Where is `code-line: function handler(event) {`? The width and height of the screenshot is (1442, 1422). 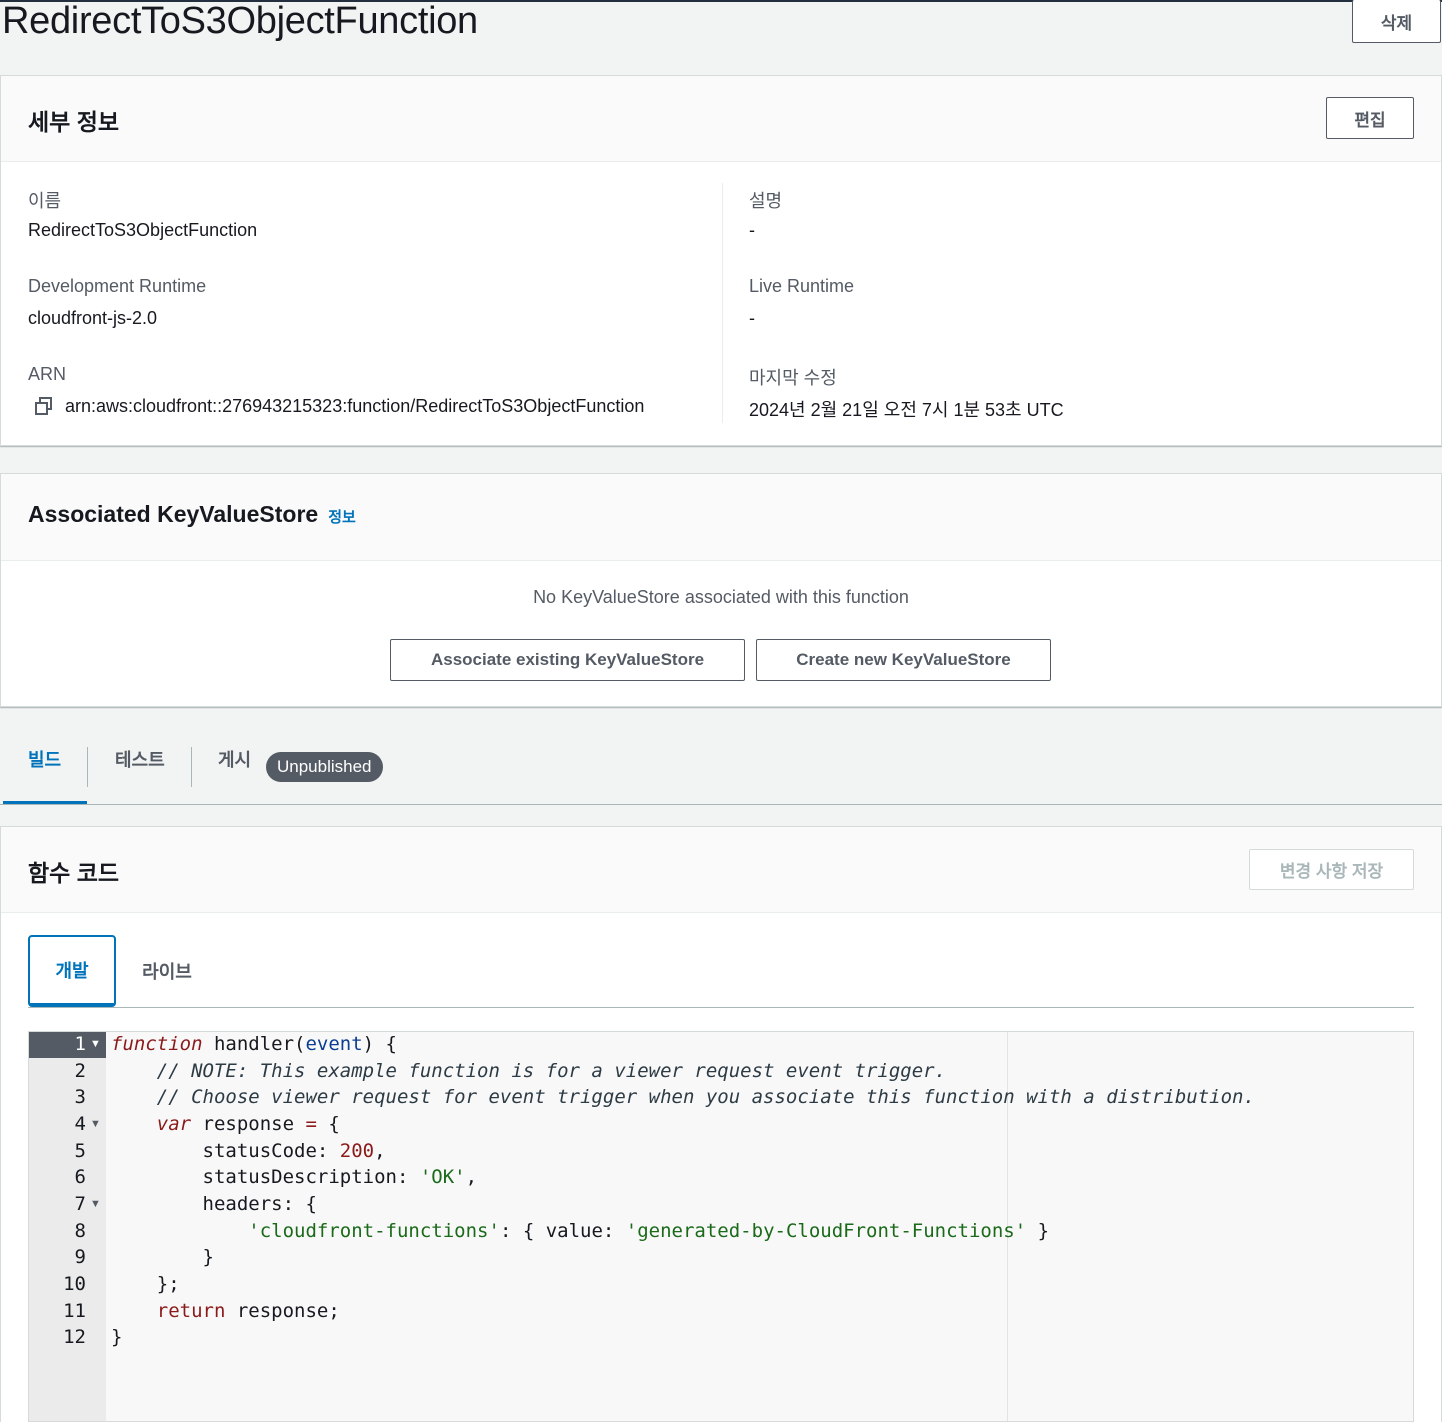
code-line: function handler(event) { is located at coordinates (254, 1044).